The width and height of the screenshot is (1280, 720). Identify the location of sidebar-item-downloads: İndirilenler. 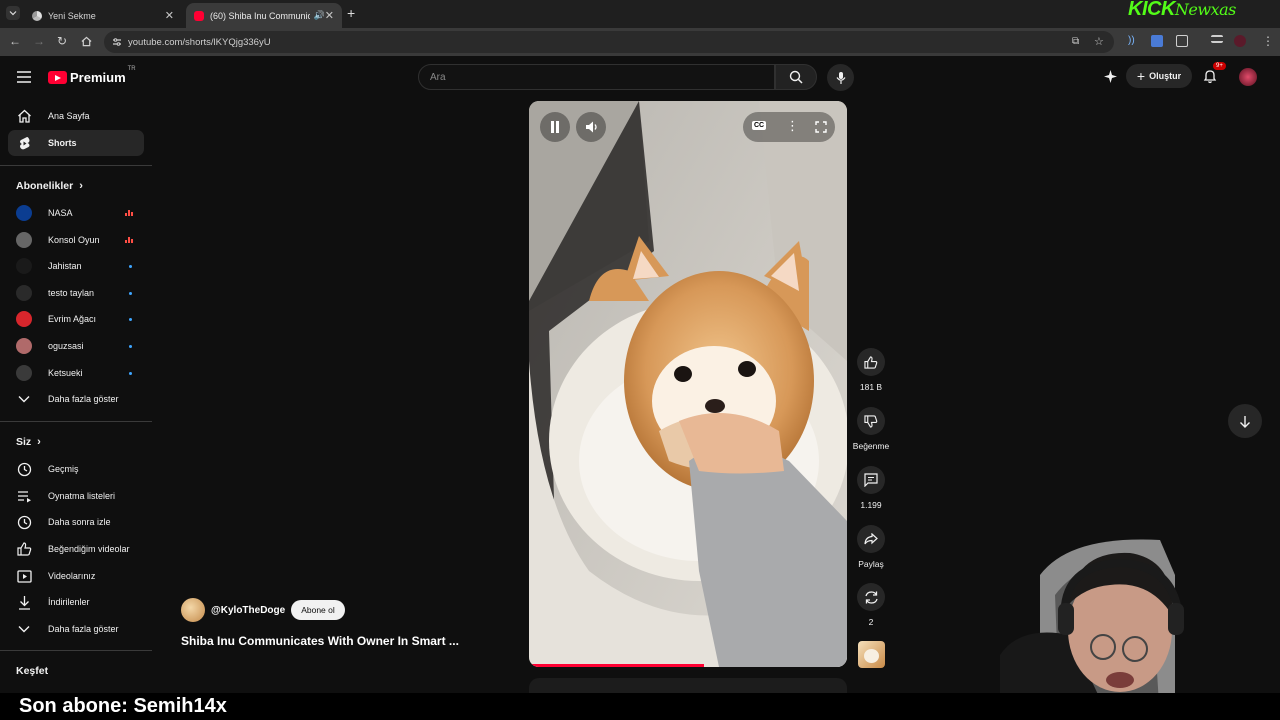
(76, 602).